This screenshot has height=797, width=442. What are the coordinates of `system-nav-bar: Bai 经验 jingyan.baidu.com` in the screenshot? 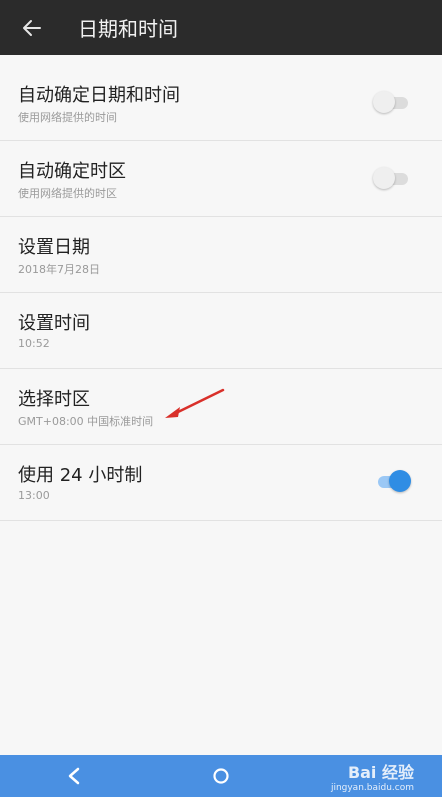 It's located at (221, 776).